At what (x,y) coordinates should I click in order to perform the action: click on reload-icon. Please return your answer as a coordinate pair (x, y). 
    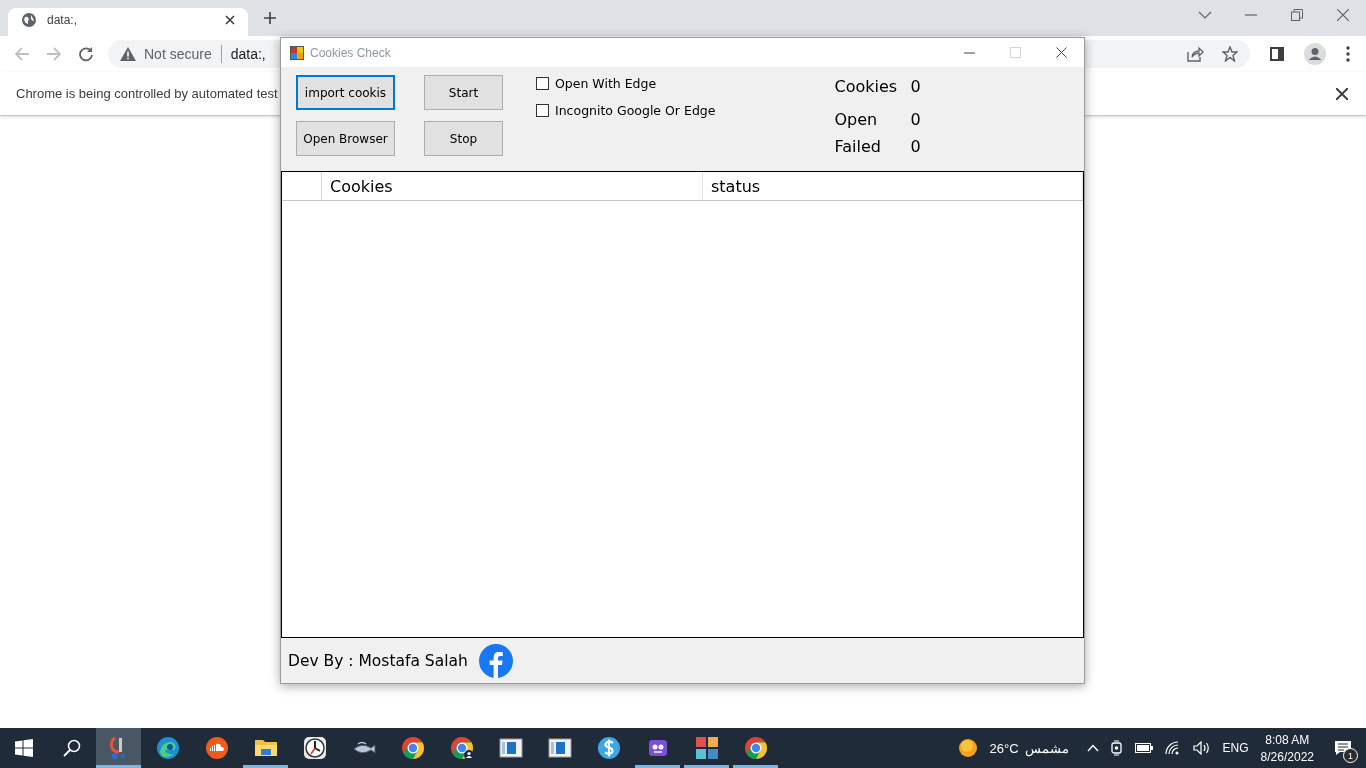
    Looking at the image, I should click on (86, 54).